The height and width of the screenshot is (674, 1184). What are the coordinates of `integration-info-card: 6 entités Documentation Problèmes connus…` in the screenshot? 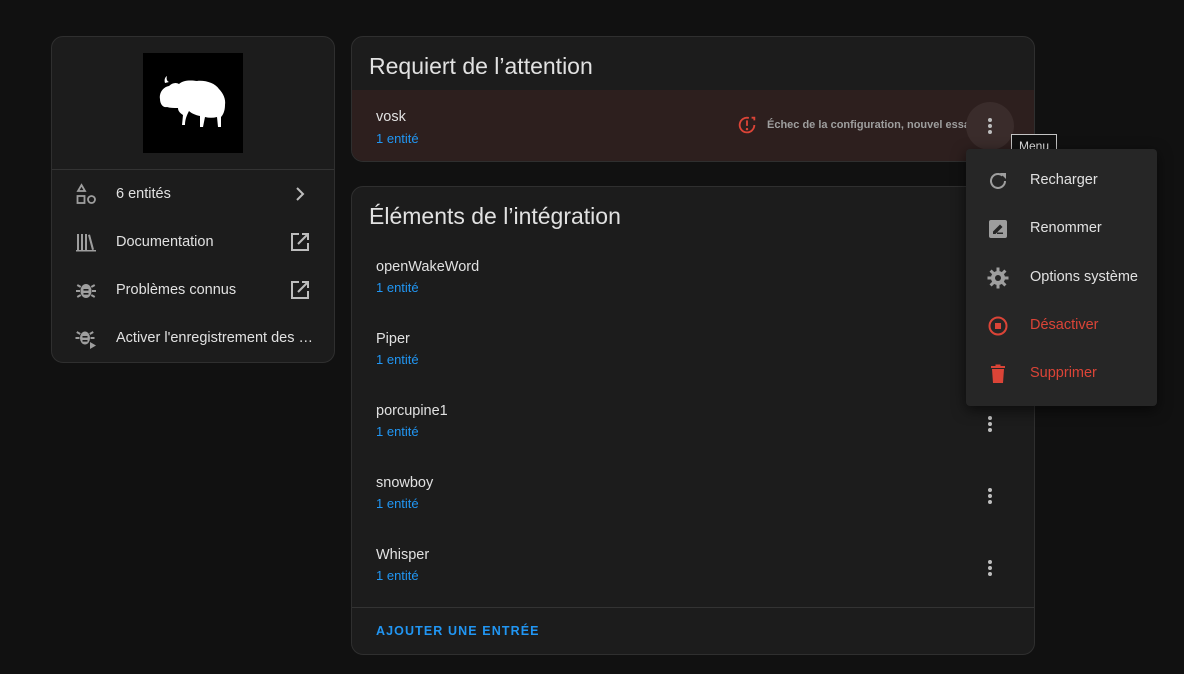 It's located at (193, 199).